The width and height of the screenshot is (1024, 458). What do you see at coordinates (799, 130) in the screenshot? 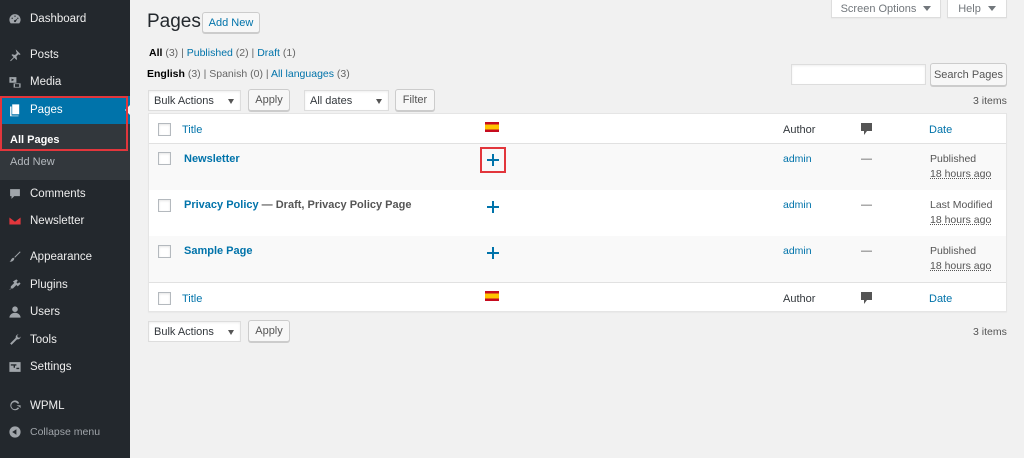
I see `author-column-header: Author` at bounding box center [799, 130].